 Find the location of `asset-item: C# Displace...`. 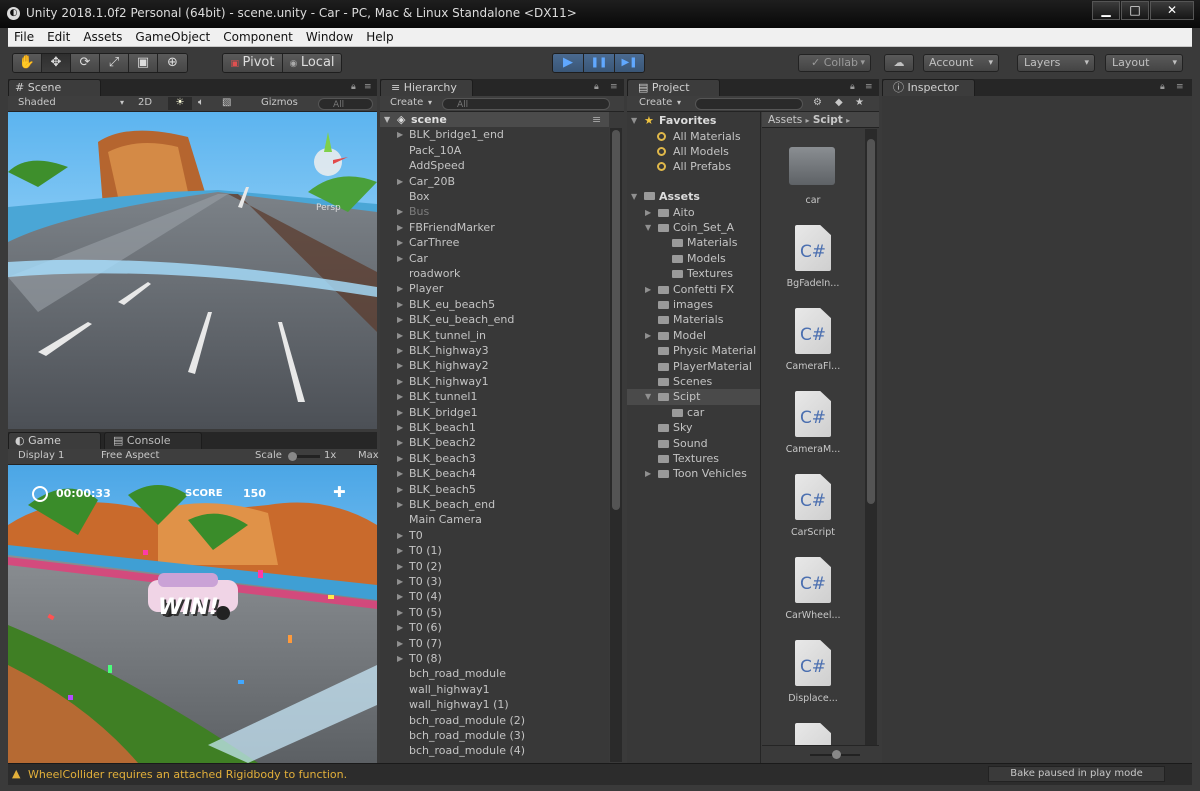

asset-item: C# Displace... is located at coordinates (813, 677).